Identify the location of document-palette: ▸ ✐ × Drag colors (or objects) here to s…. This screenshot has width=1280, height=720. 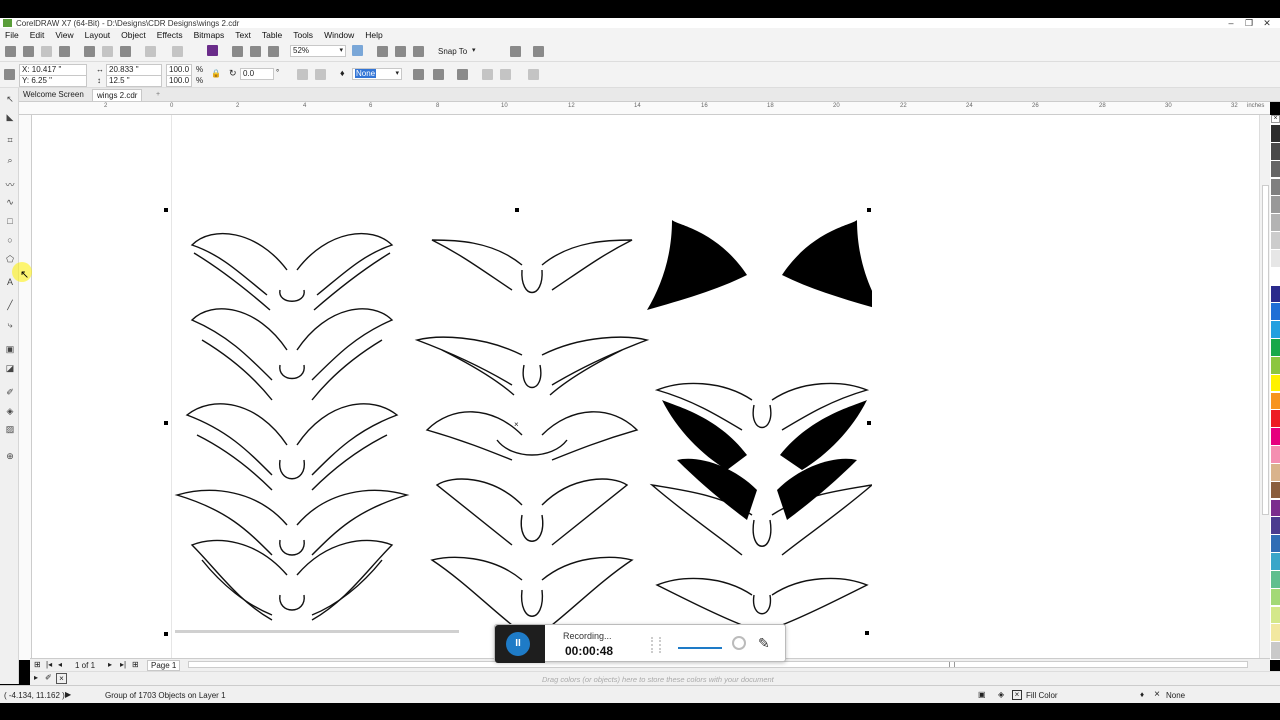
(655, 678).